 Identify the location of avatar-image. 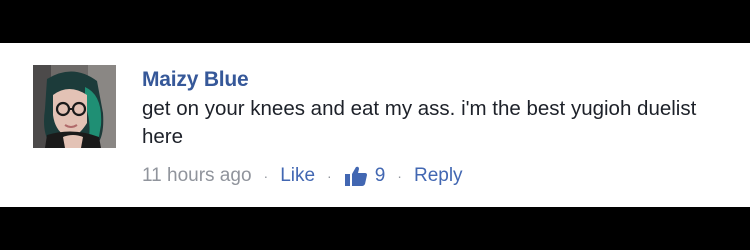
(74, 106).